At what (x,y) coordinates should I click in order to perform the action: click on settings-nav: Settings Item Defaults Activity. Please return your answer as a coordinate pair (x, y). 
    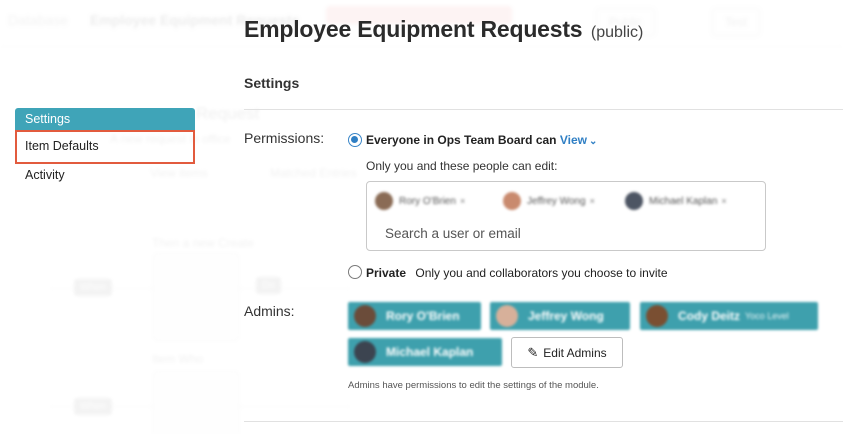
    Looking at the image, I should click on (105, 150).